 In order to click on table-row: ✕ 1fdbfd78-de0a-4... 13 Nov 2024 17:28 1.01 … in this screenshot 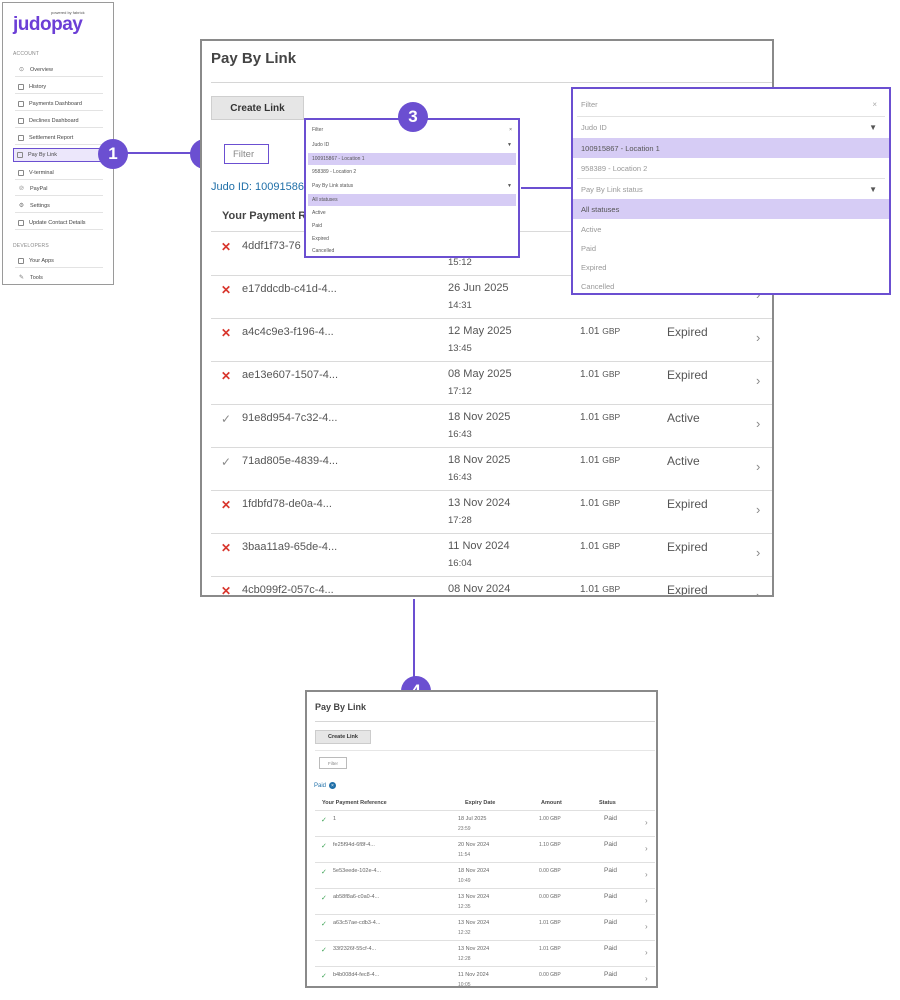, I will do `click(491, 511)`.